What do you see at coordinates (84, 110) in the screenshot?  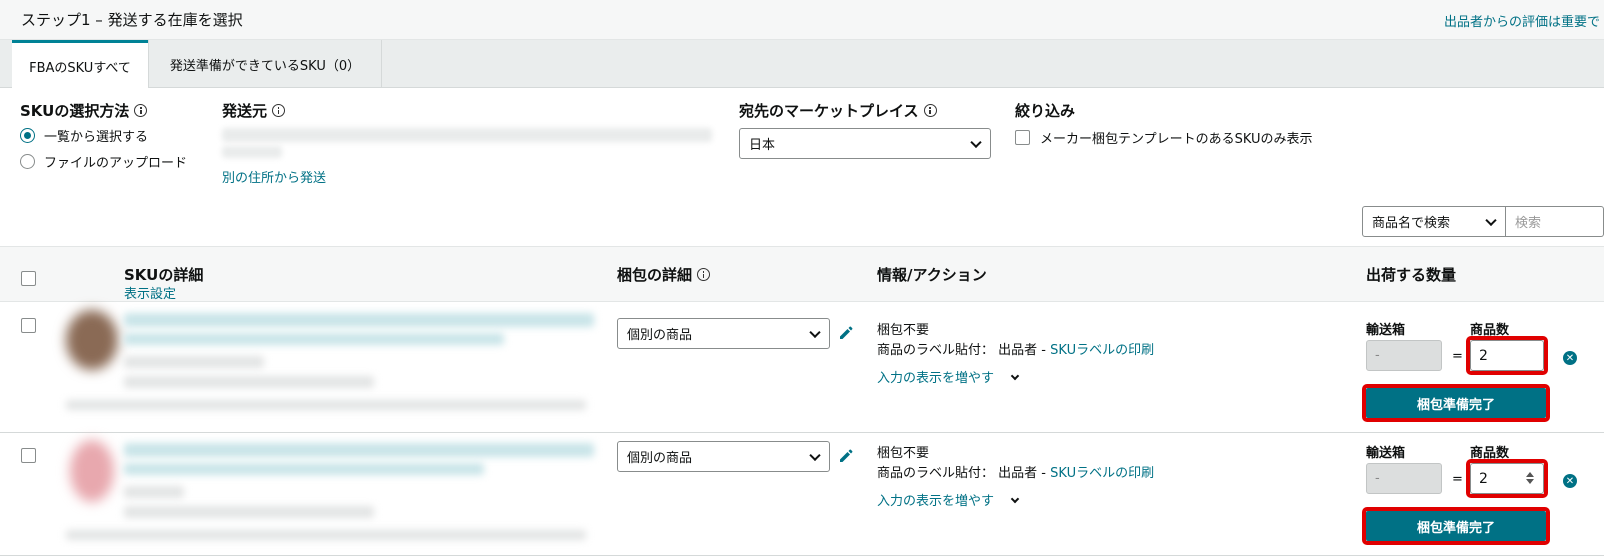 I see `sku-method-label: SKUの選択方法` at bounding box center [84, 110].